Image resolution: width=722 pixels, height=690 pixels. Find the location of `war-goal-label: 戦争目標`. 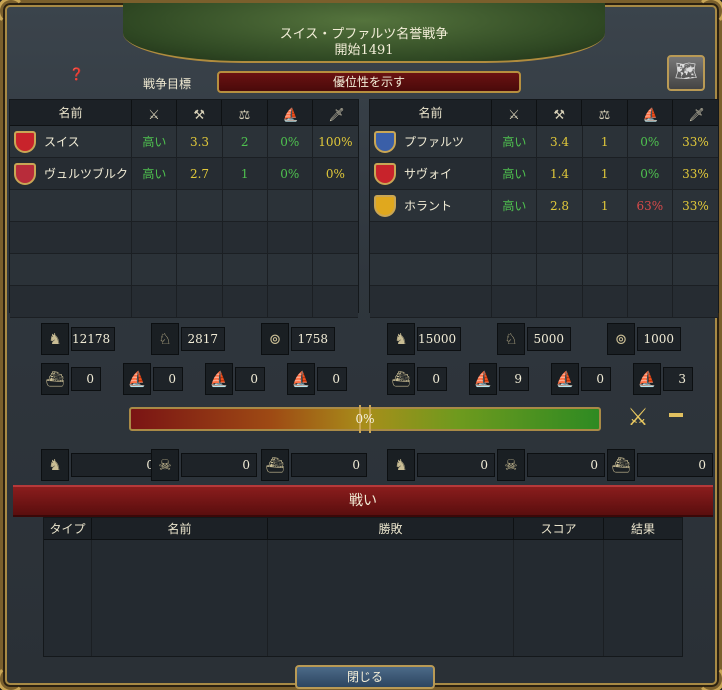

war-goal-label: 戦争目標 is located at coordinates (167, 84).